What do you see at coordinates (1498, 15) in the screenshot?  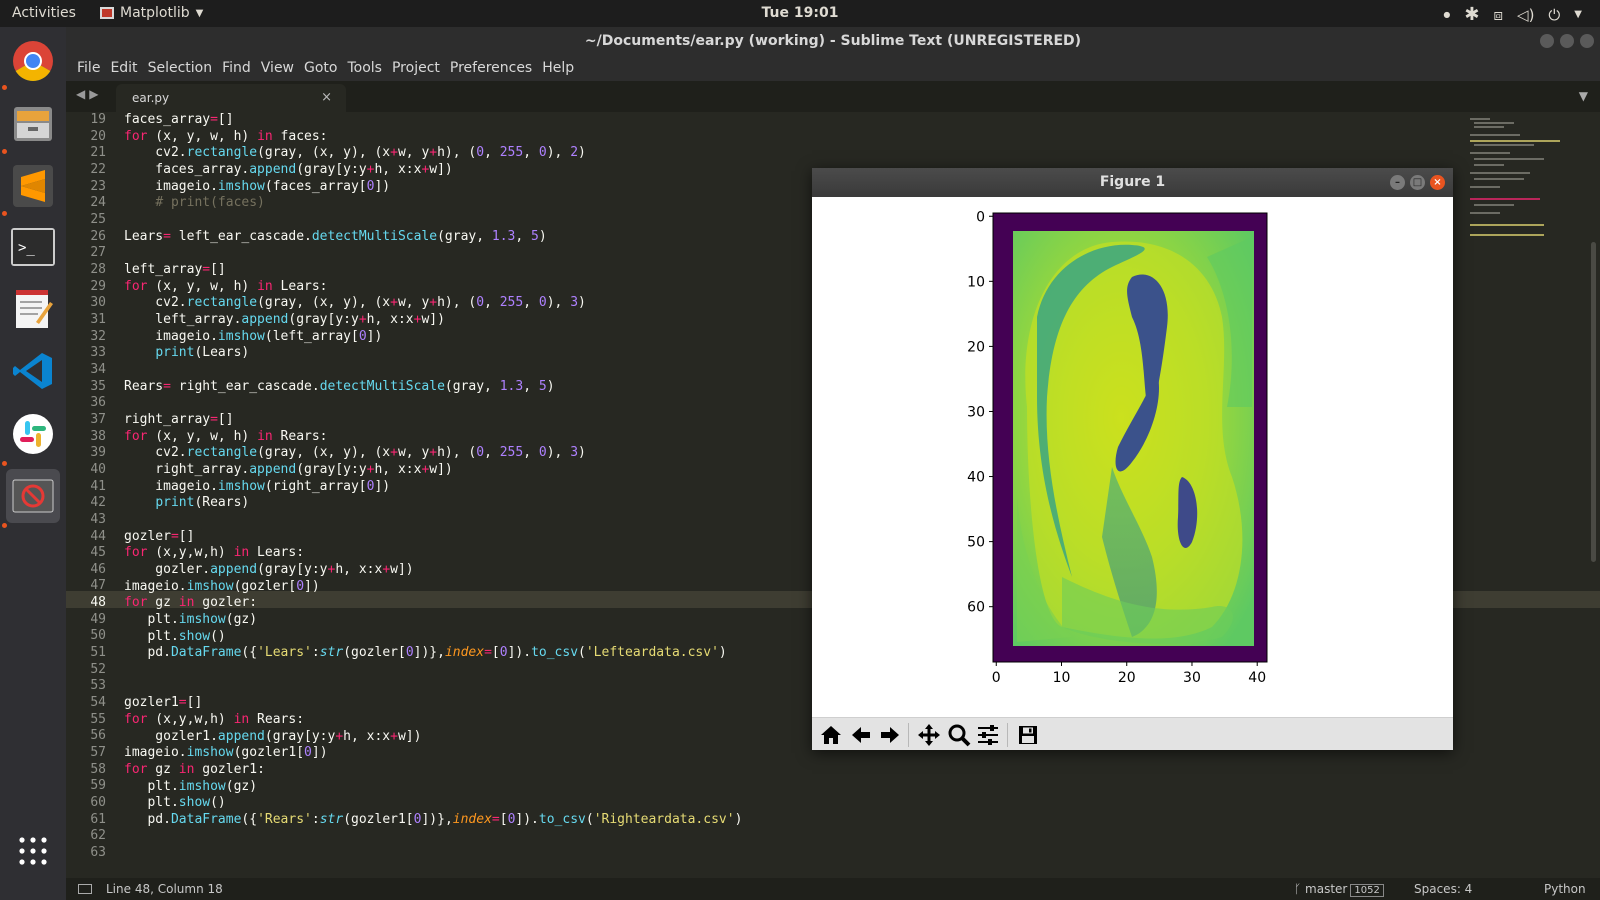 I see `network-icon: ⧈` at bounding box center [1498, 15].